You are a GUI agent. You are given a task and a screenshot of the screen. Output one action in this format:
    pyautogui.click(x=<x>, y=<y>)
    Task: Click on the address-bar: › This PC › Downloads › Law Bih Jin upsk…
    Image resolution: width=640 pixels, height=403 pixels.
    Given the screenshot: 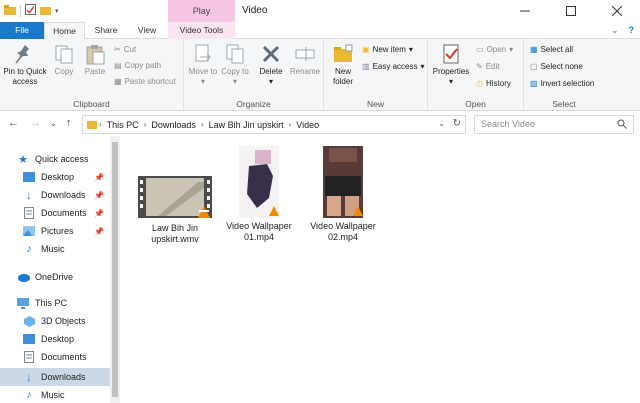 What is the action you would take?
    pyautogui.click(x=274, y=124)
    